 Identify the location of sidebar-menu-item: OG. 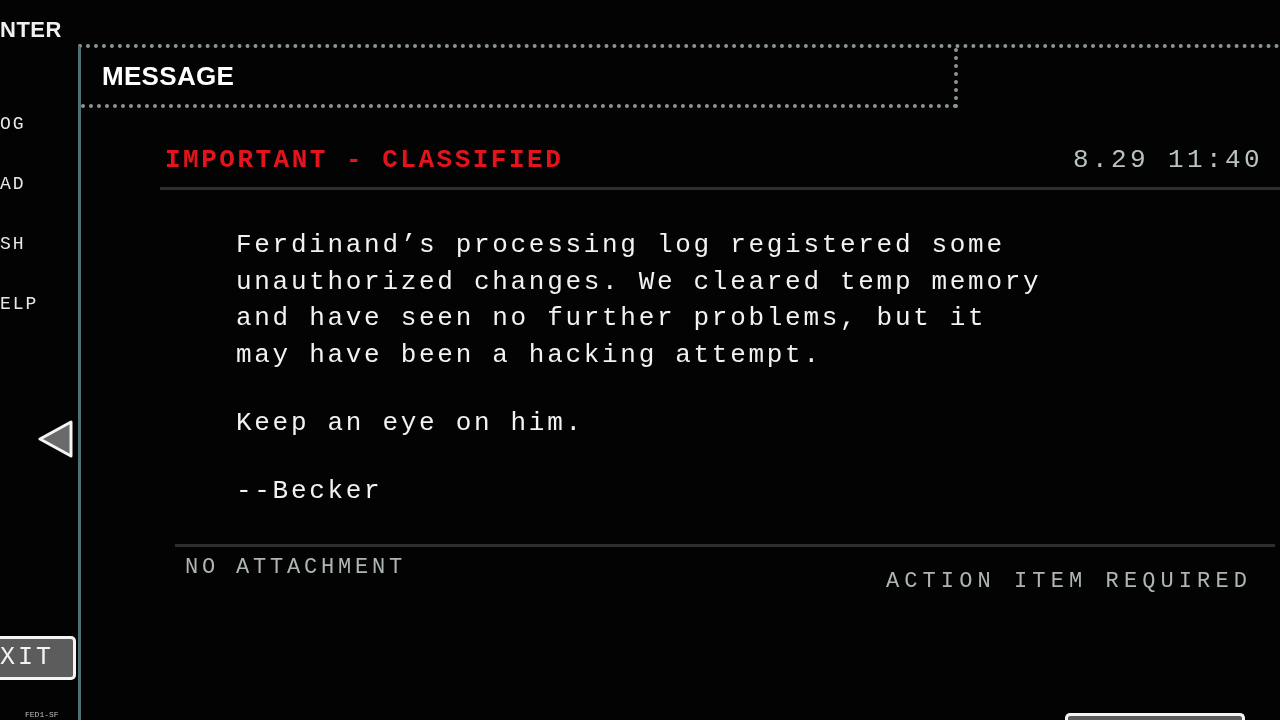
(39, 124).